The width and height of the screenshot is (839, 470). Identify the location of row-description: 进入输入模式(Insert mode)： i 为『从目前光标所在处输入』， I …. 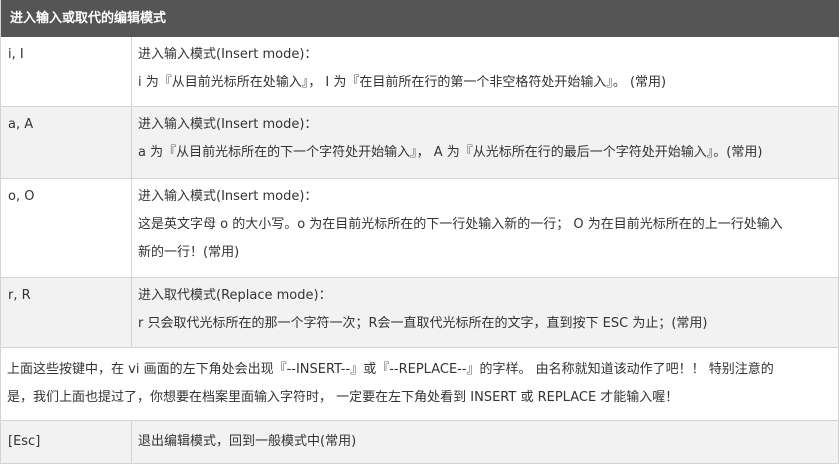
(485, 71).